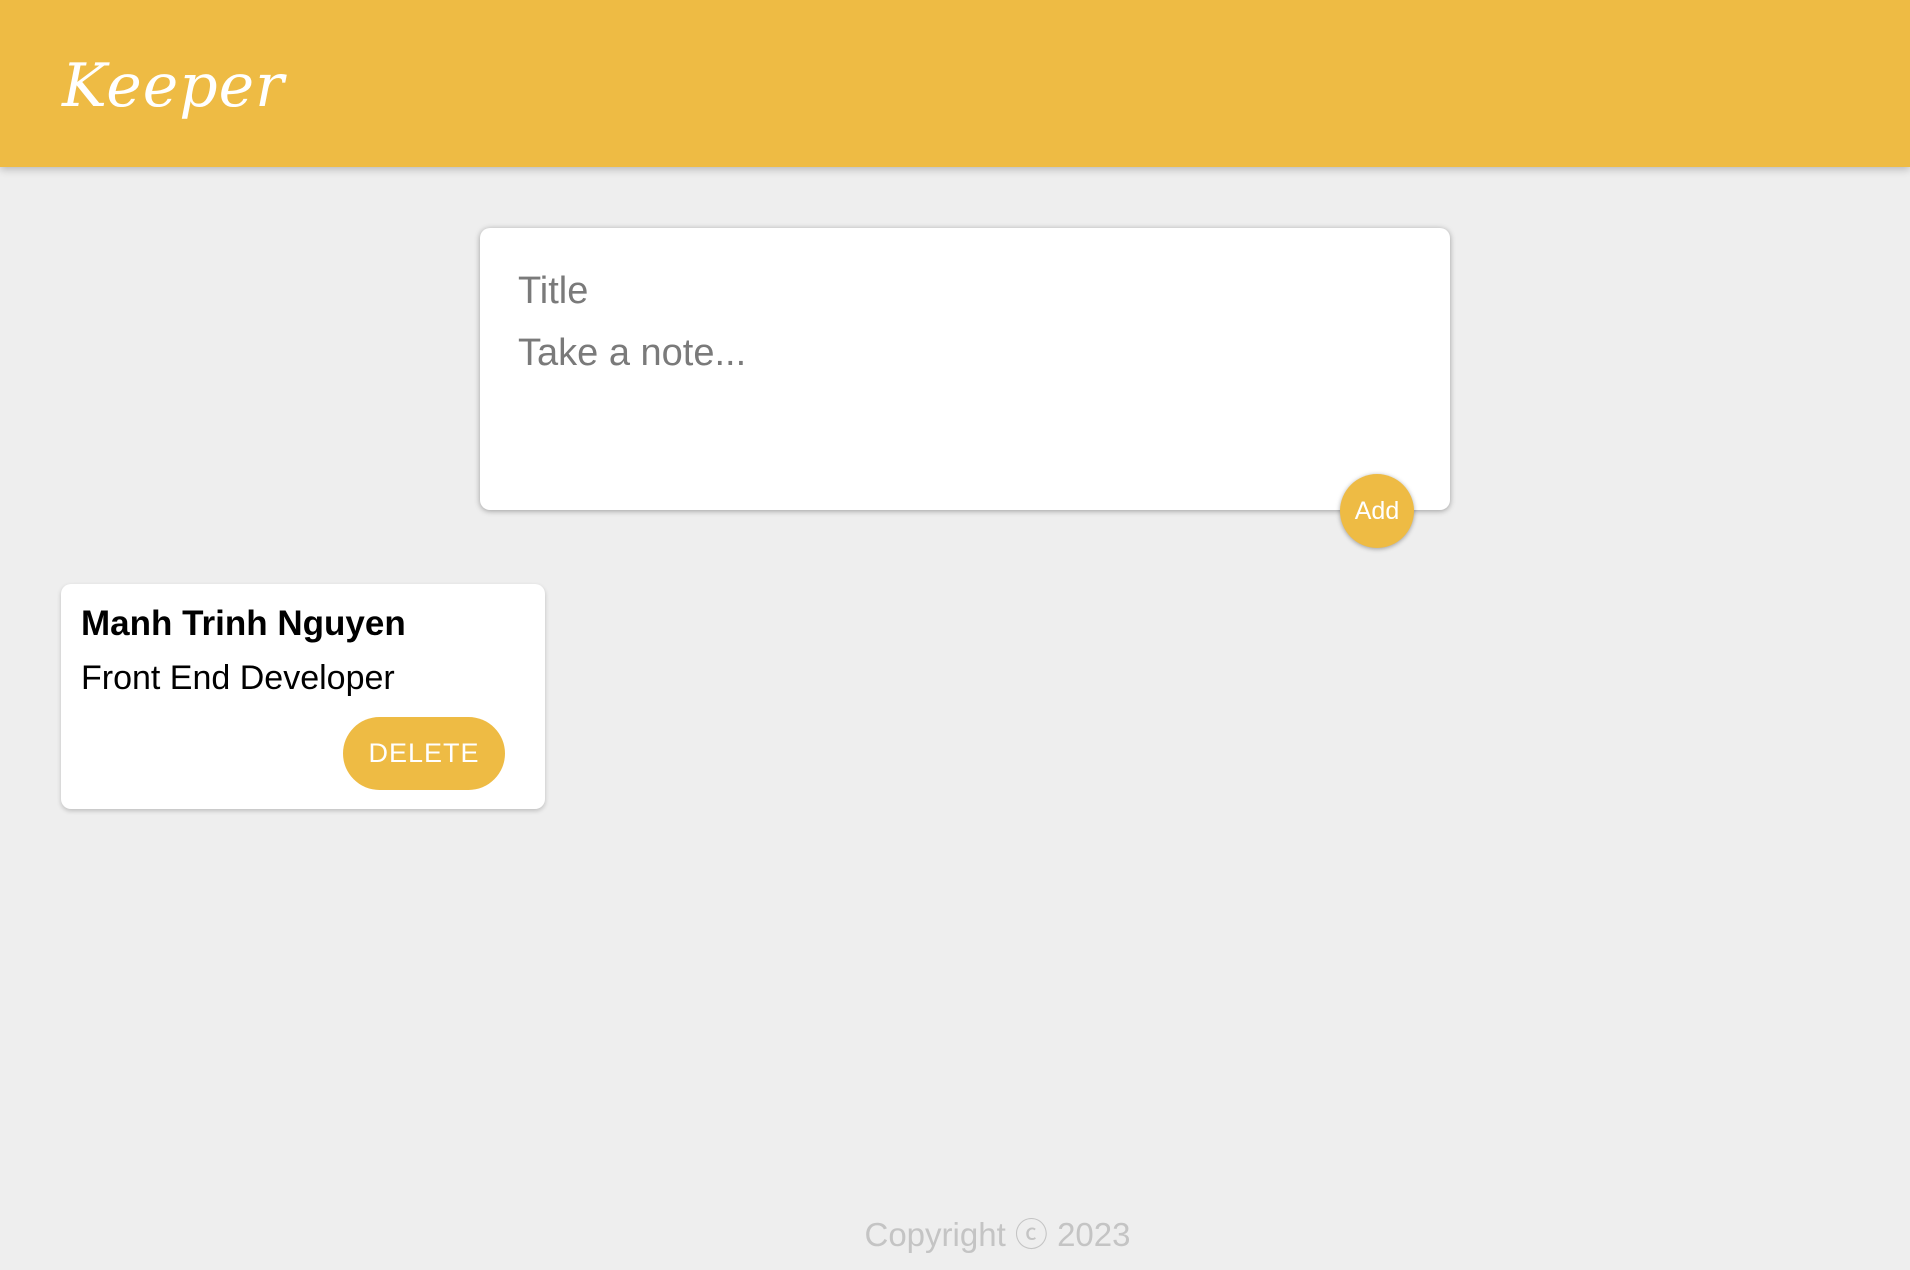 Image resolution: width=1910 pixels, height=1270 pixels. Describe the element at coordinates (424, 753) in the screenshot. I see `delete-note-button: DELETE` at that location.